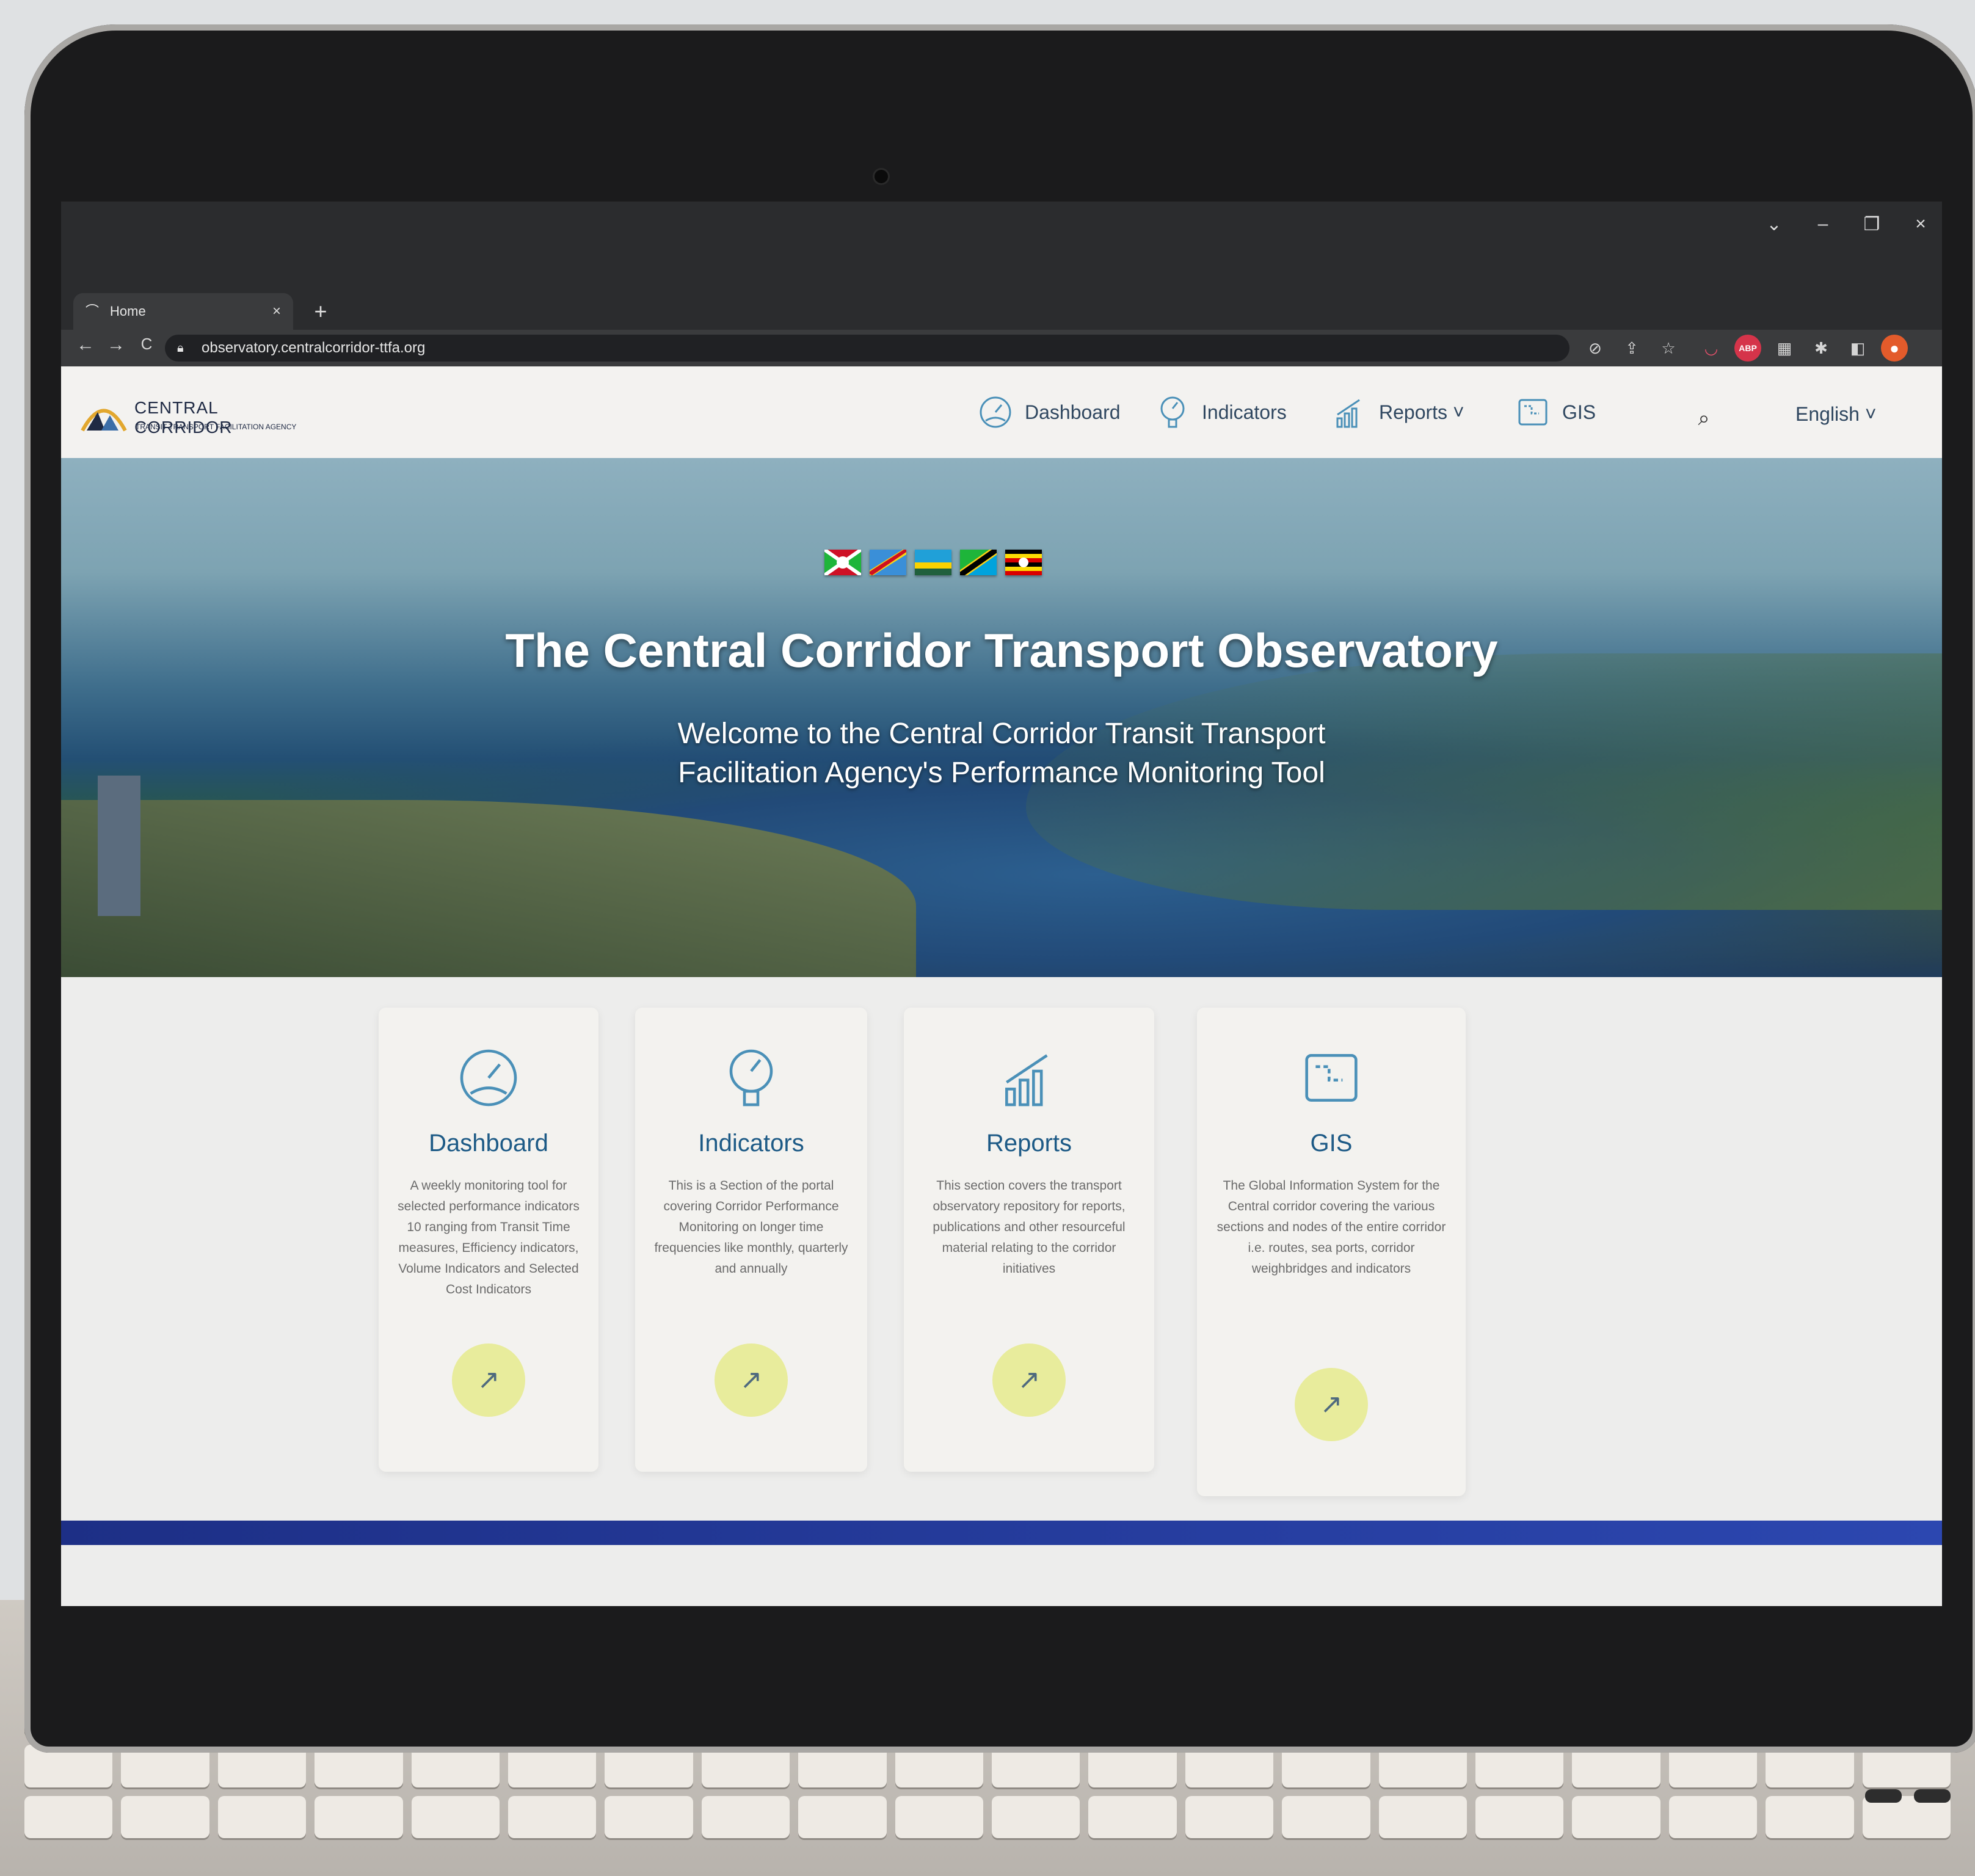 The width and height of the screenshot is (1975, 1876). Describe the element at coordinates (128, 311) in the screenshot. I see `tab-title: Home` at that location.